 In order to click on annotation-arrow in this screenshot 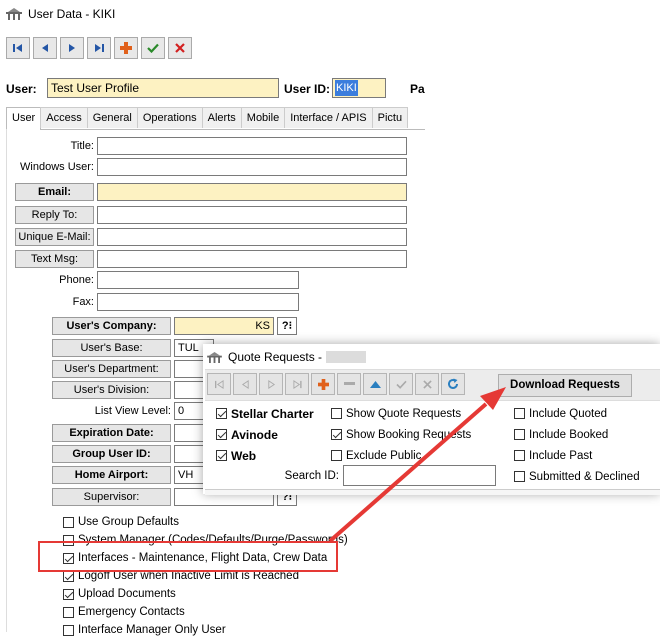, I will do `click(417, 465)`.